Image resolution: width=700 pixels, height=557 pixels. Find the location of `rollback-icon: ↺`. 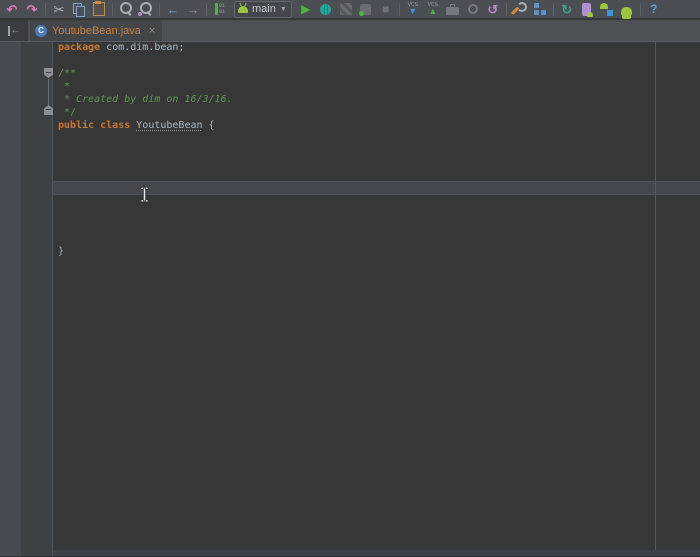

rollback-icon: ↺ is located at coordinates (493, 9).